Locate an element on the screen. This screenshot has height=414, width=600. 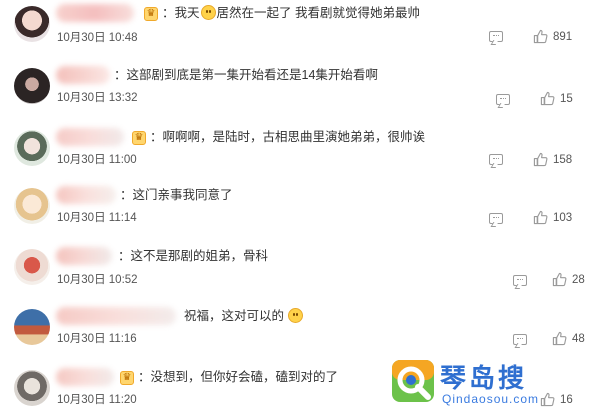
like-count: 28 is located at coordinates (578, 279).